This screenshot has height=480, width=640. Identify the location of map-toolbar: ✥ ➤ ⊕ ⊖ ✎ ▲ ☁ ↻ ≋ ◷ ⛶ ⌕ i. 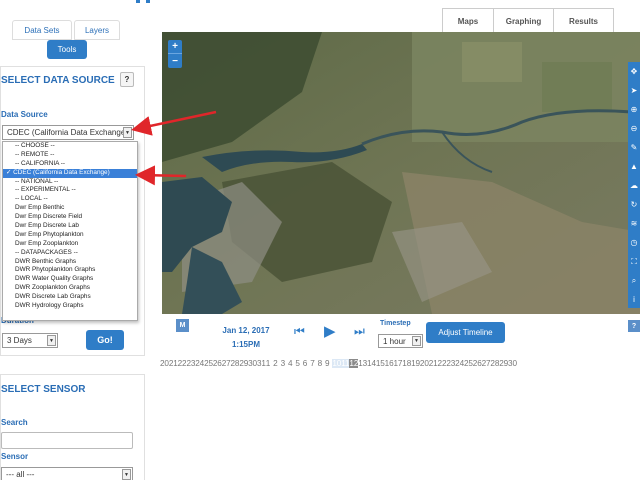
(634, 185).